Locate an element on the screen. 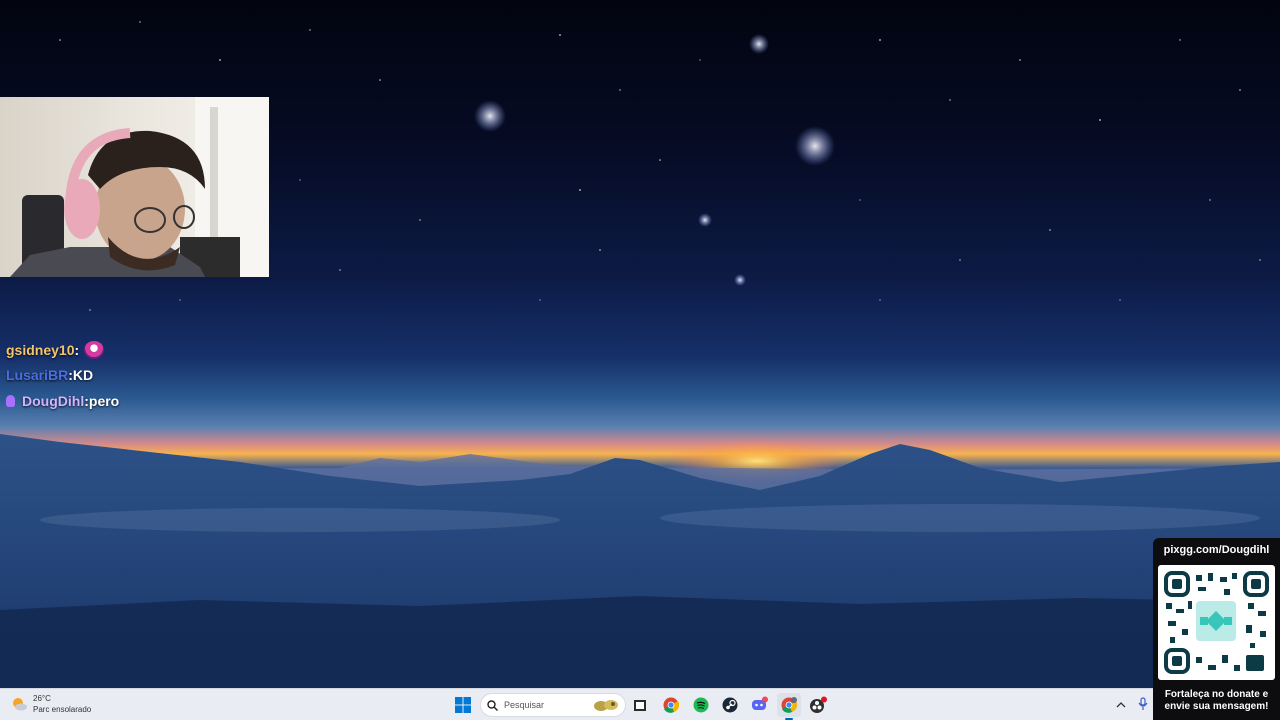 The height and width of the screenshot is (720, 1280). chat-text: KD is located at coordinates (83, 375).